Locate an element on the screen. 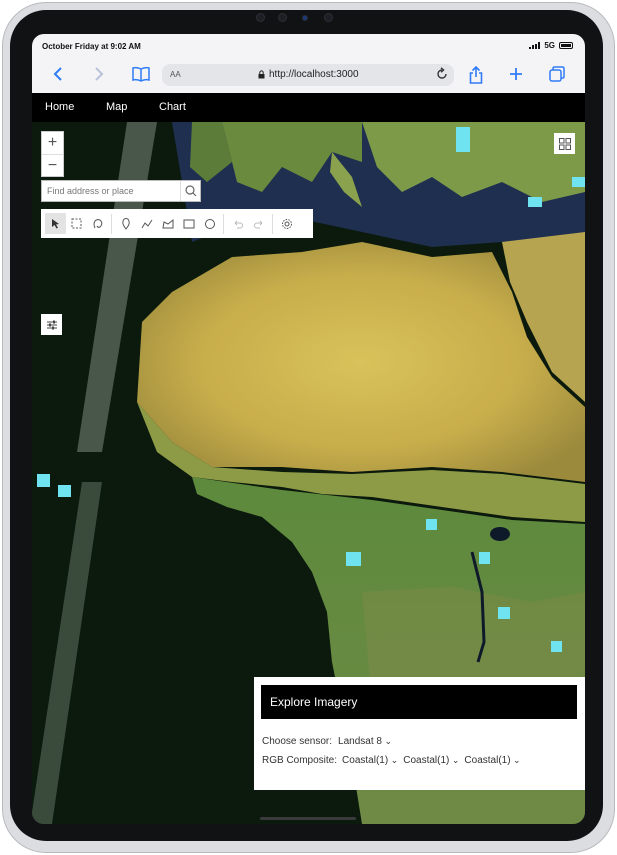 This screenshot has height=855, width=617. sliders-icon is located at coordinates (51, 324).